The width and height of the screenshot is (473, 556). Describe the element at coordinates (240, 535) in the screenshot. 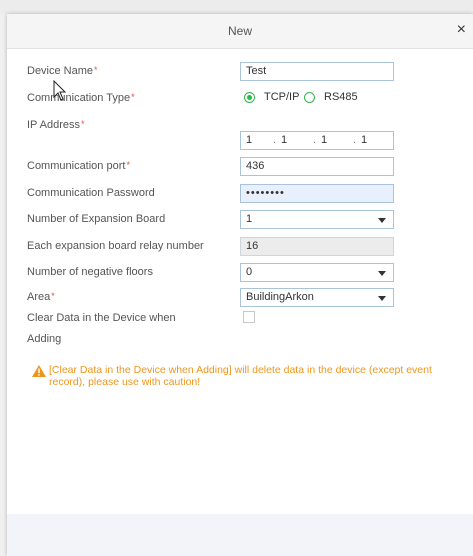

I see `dialog-footer` at that location.